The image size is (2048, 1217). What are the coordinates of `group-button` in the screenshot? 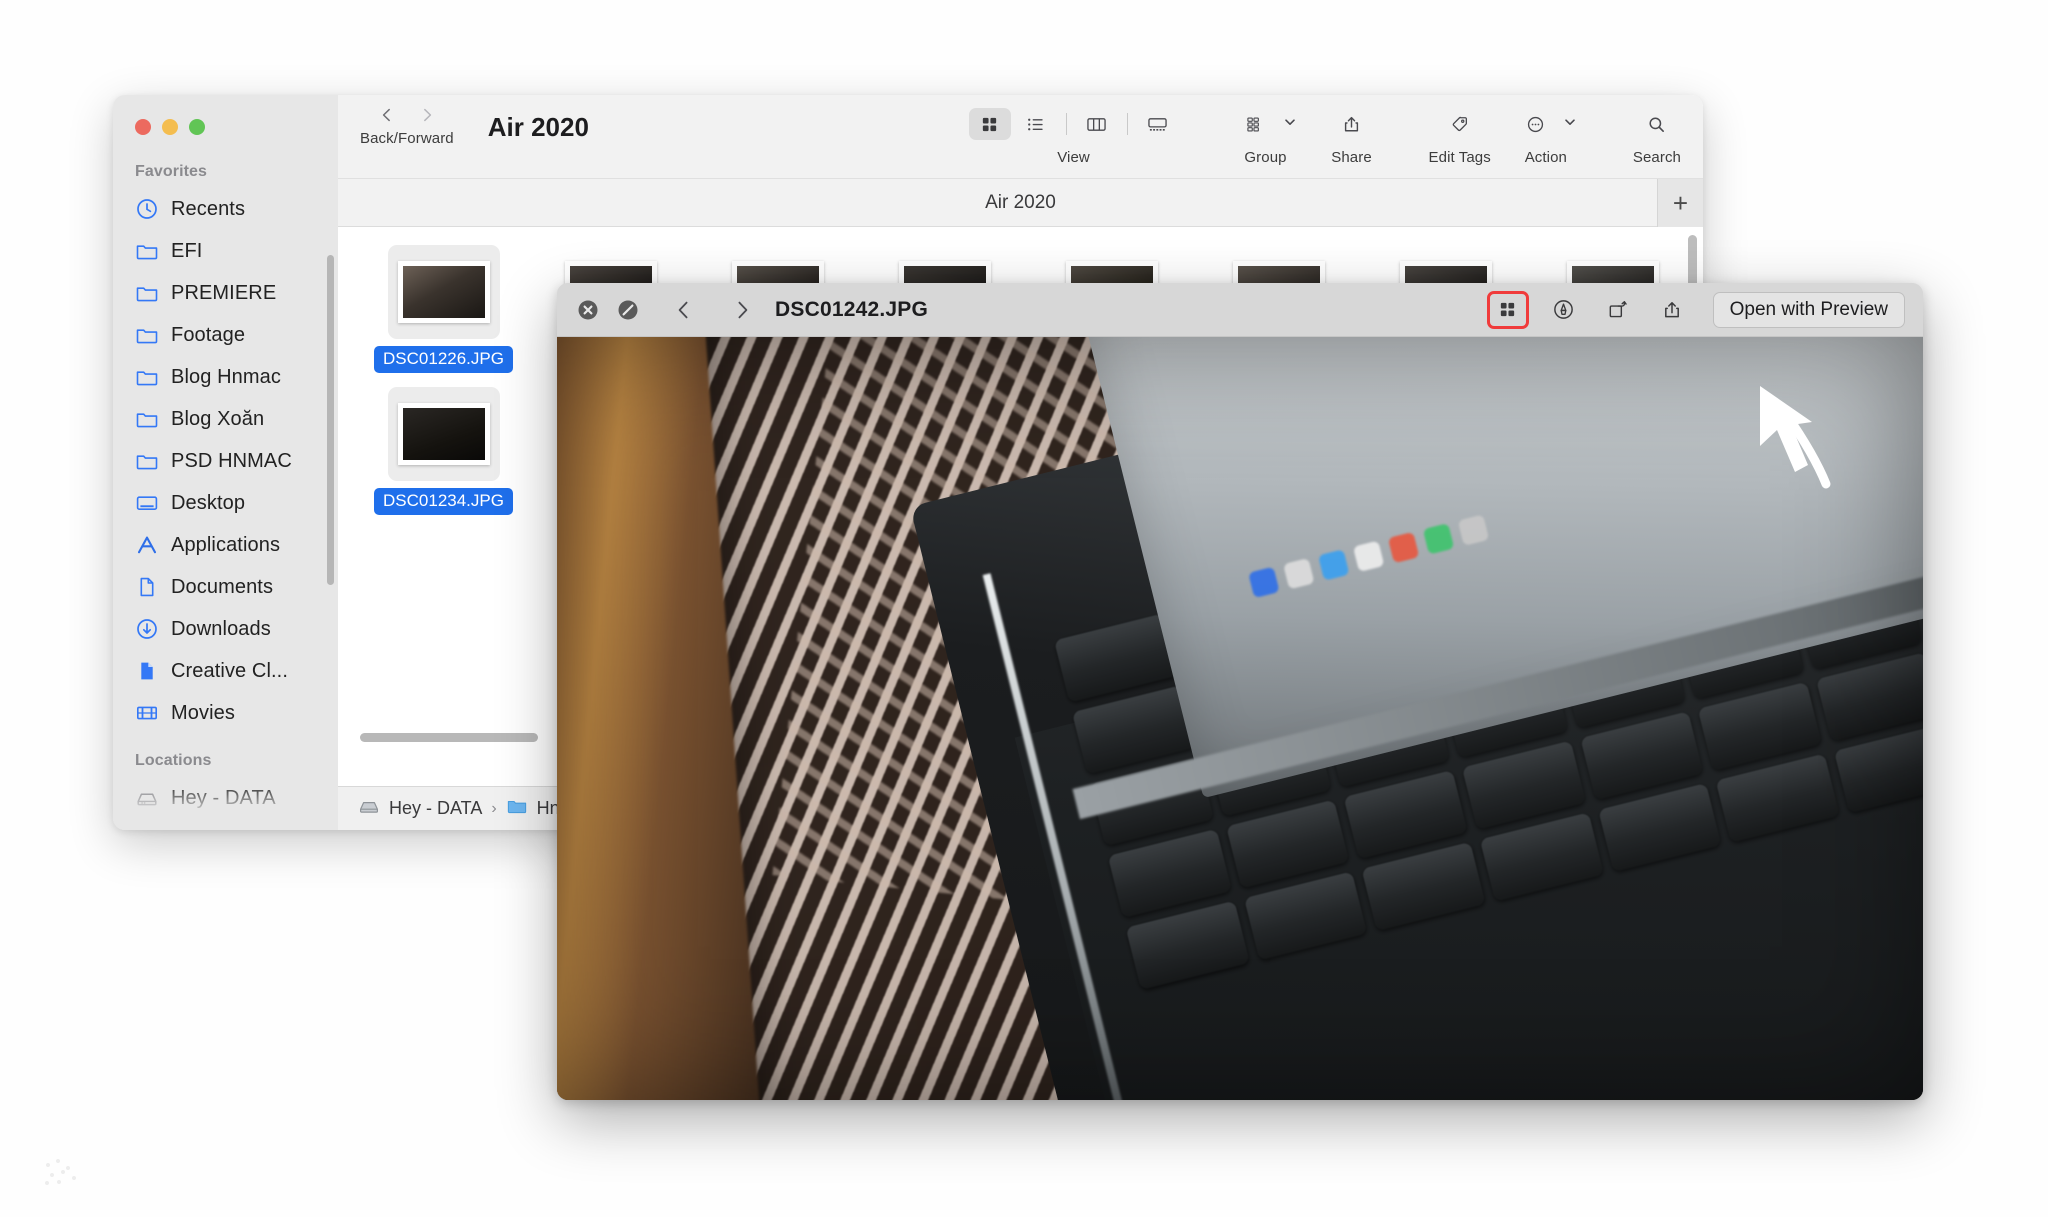 It's located at (1256, 124).